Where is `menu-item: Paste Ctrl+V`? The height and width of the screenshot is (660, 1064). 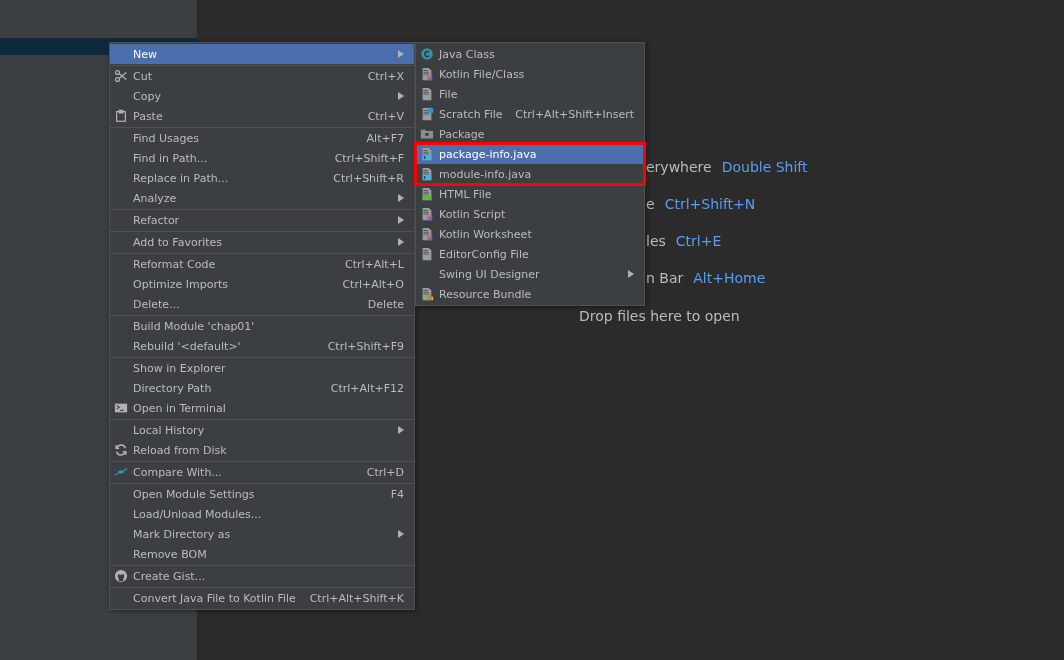 menu-item: Paste Ctrl+V is located at coordinates (262, 116).